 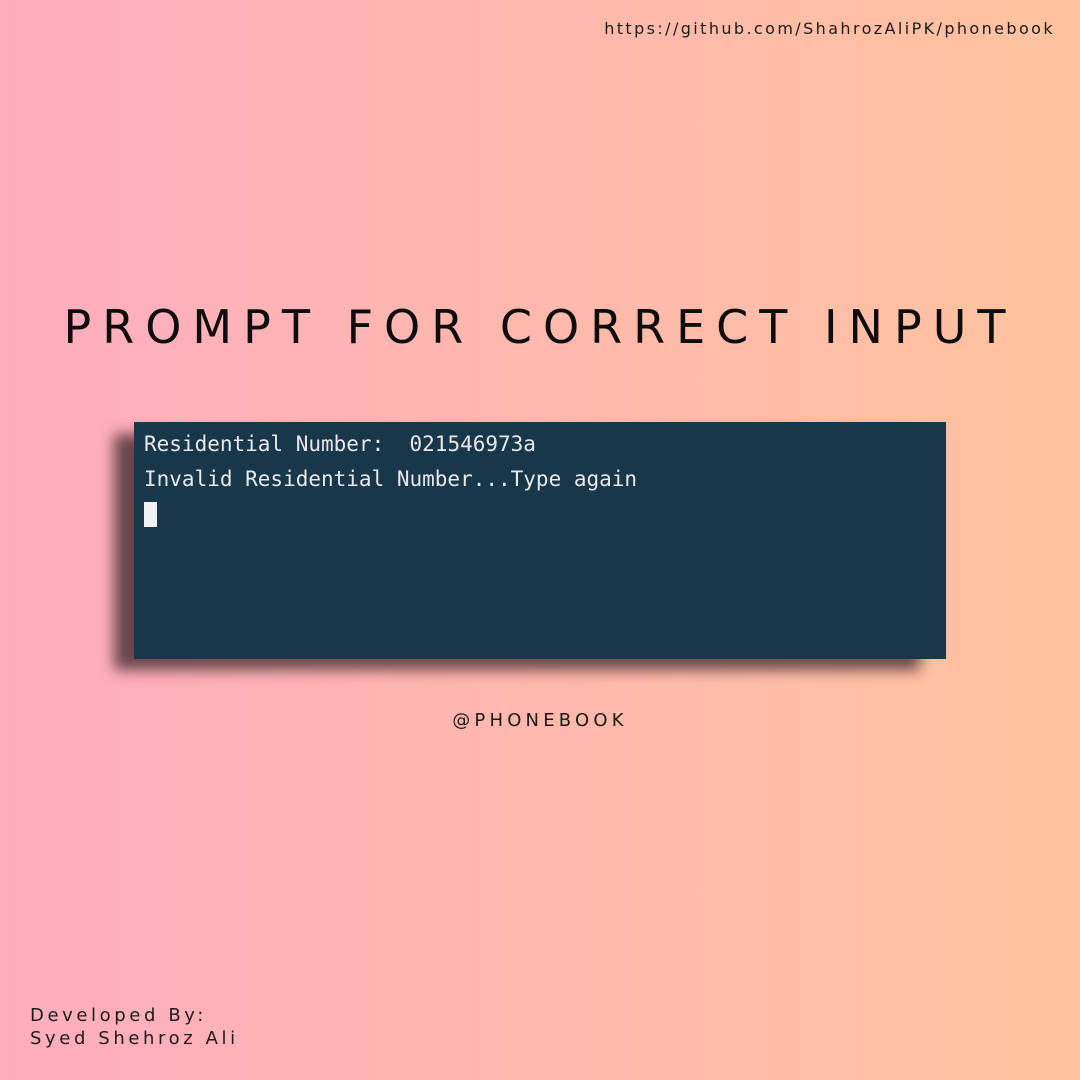 I want to click on terminal-error-line: Invalid Residential Number...Type again, so click(x=540, y=479).